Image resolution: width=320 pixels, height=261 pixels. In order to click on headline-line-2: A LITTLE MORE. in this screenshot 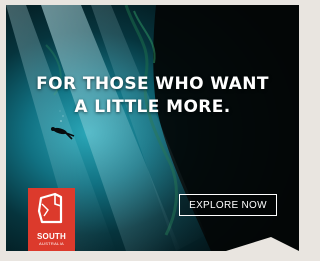, I will do `click(152, 107)`.